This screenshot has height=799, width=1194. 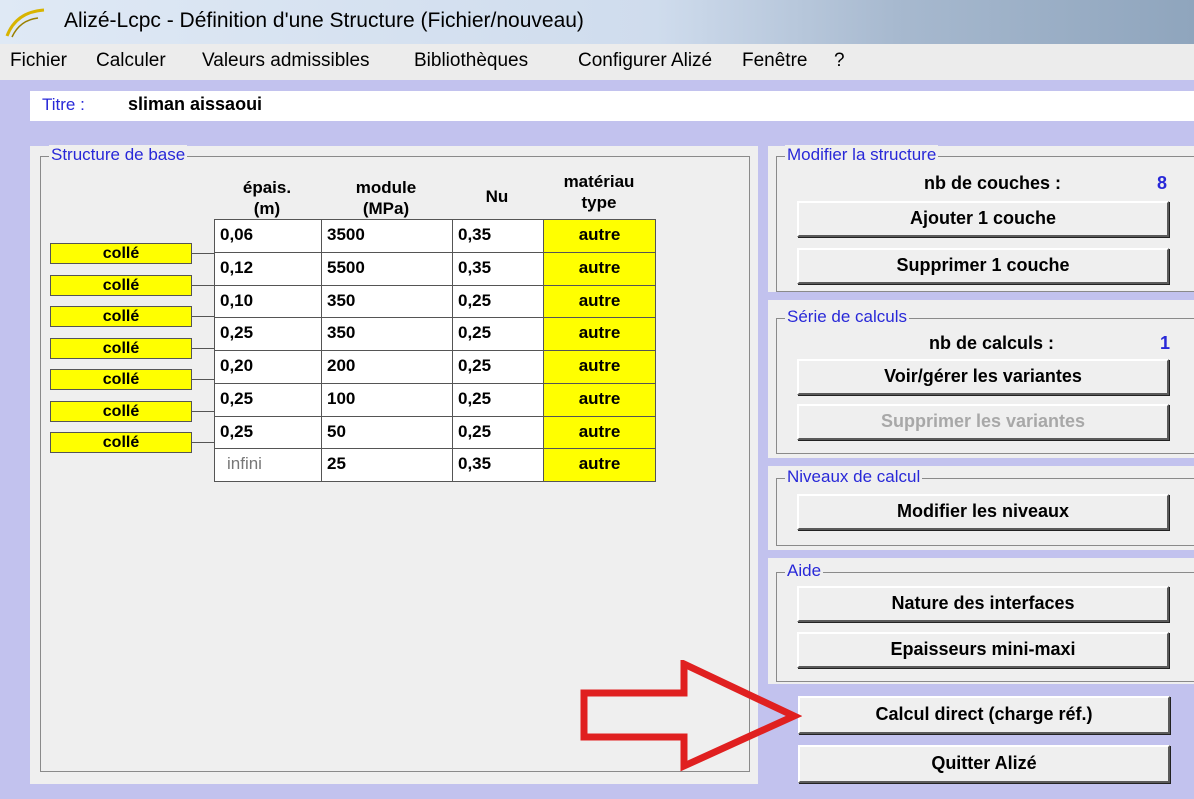 What do you see at coordinates (386, 198) in the screenshot?
I see `header-module: module (MPa)` at bounding box center [386, 198].